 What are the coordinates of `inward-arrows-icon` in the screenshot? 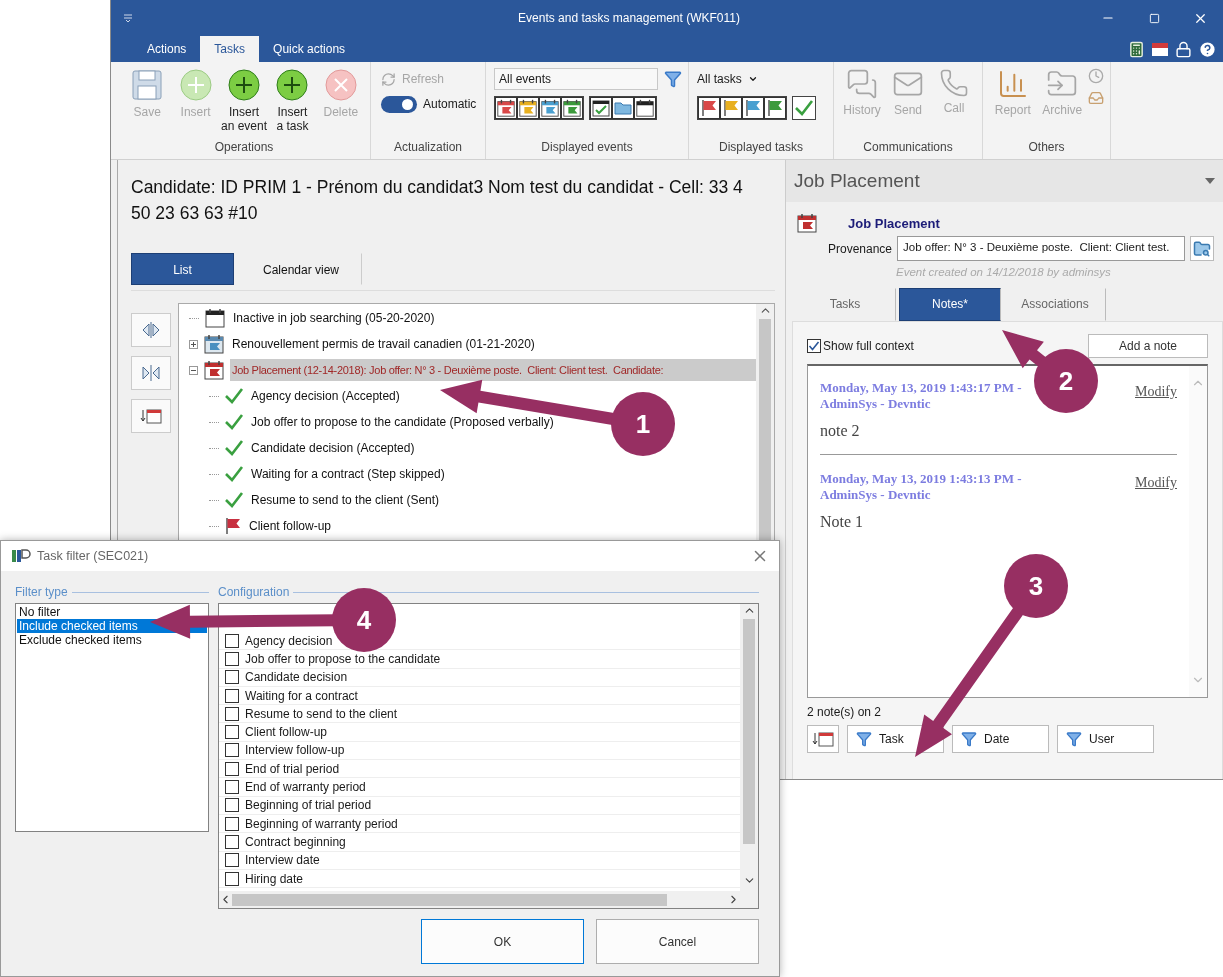 It's located at (151, 373).